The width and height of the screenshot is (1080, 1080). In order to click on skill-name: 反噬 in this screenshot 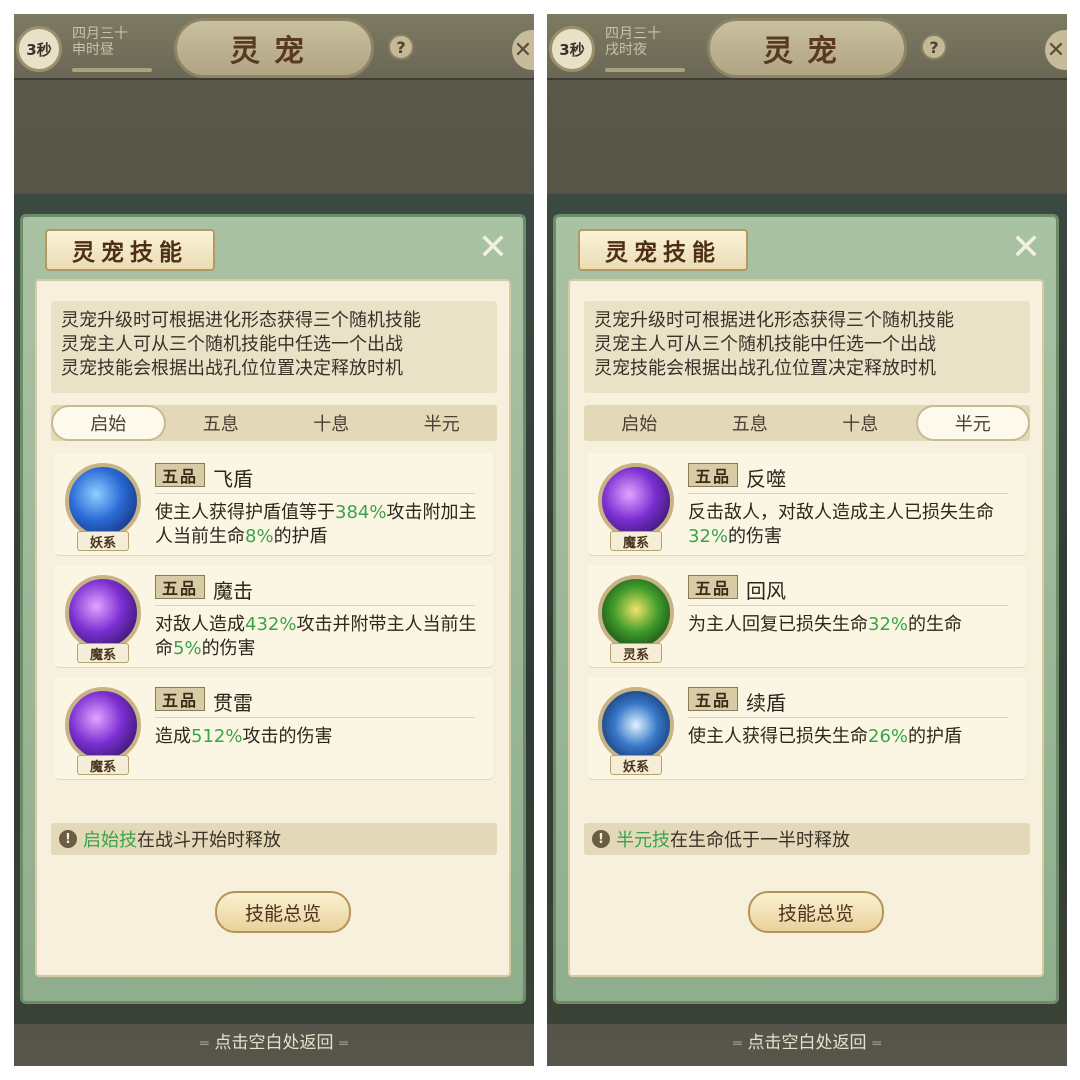, I will do `click(766, 479)`.